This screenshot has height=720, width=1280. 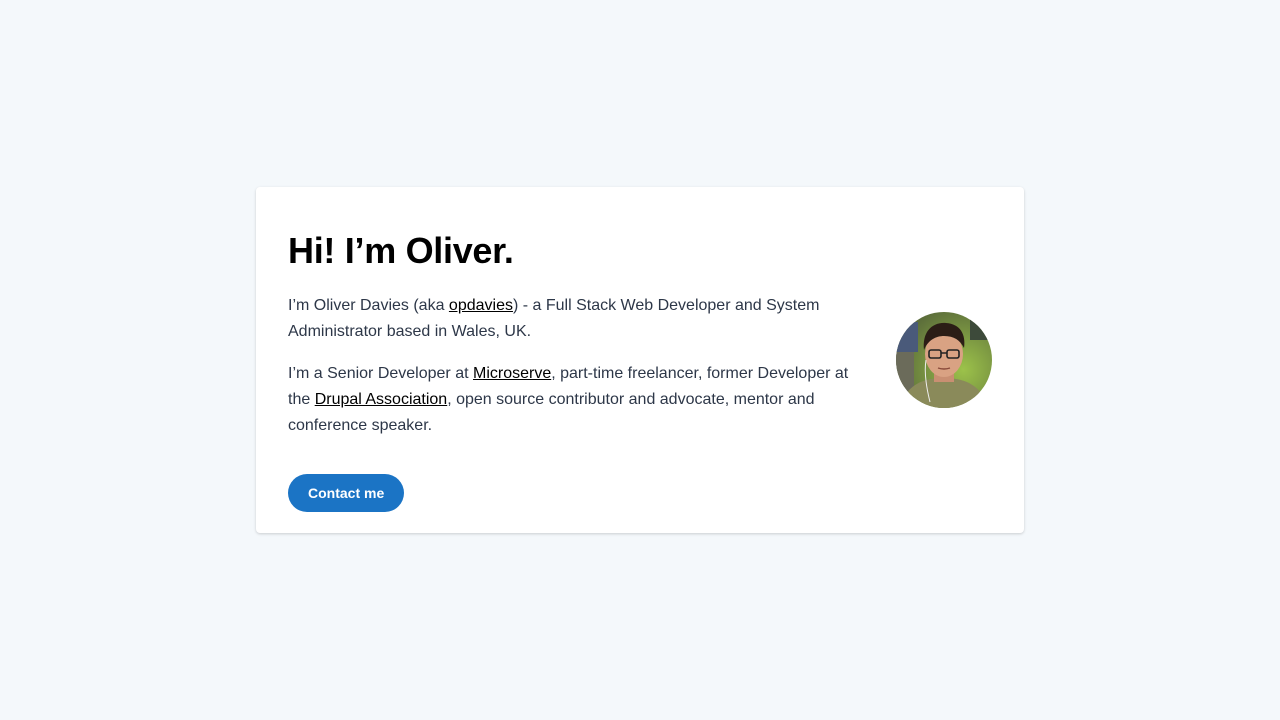 I want to click on avatar, so click(x=944, y=359).